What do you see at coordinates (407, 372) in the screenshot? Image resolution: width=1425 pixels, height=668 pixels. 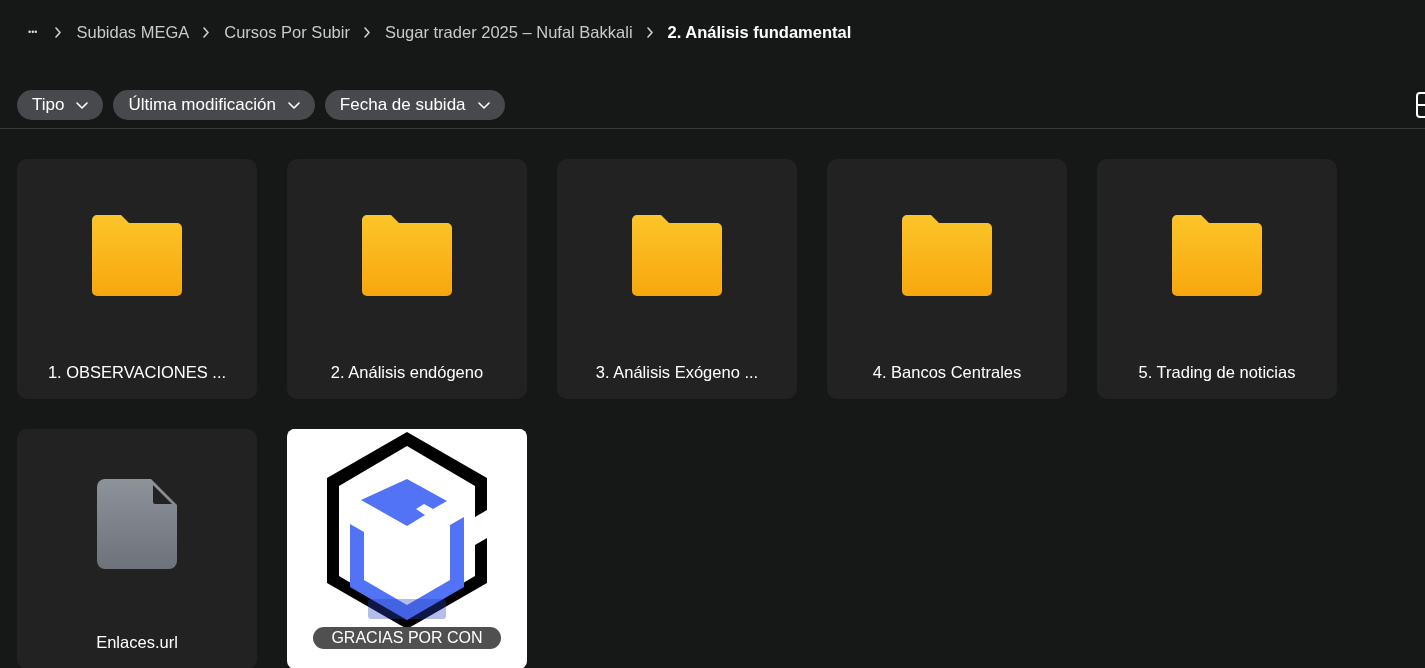 I see `folder-name: 2. Análisis endógeno` at bounding box center [407, 372].